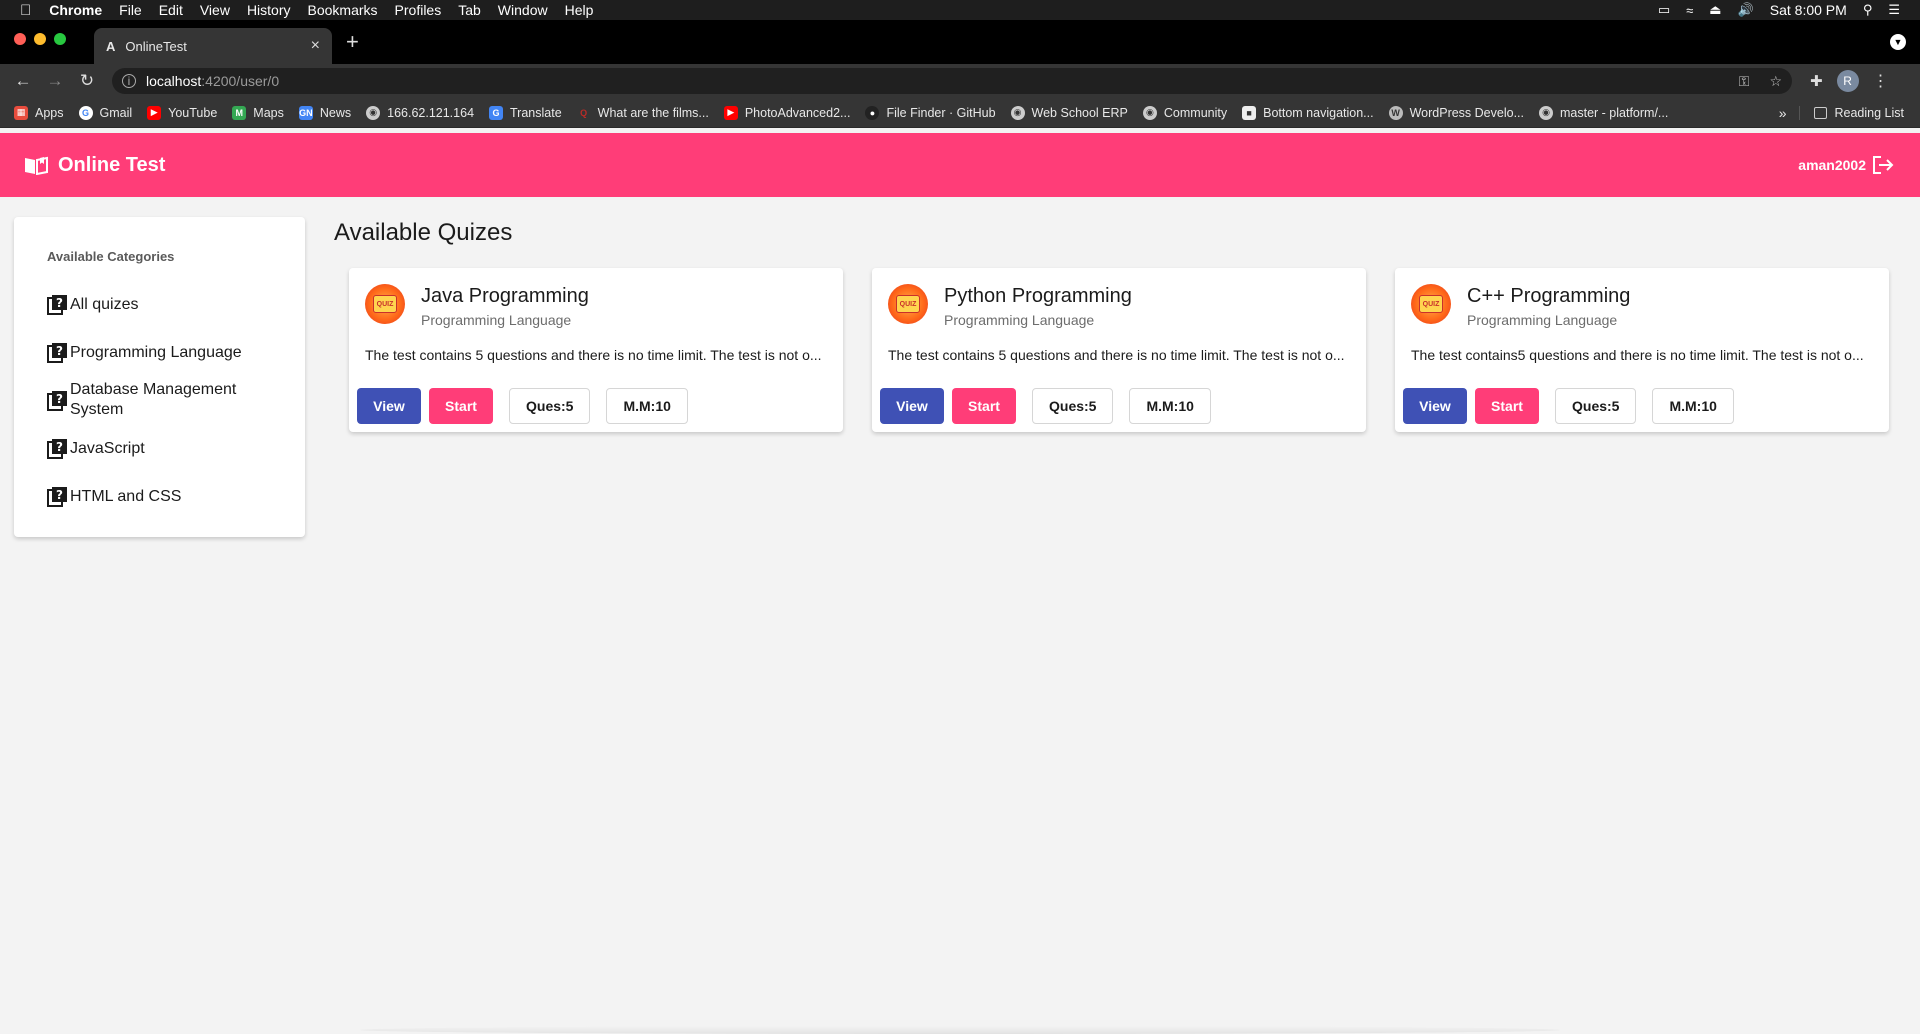  I want to click on control-center-icon: ☰, so click(1894, 10).